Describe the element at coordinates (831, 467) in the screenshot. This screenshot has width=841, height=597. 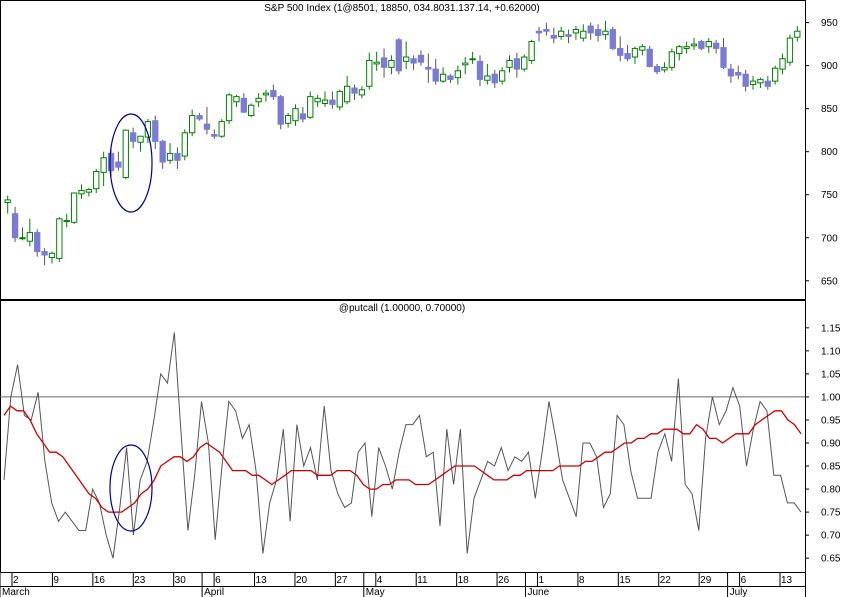
I see `putcall-y-tick-label: 0.85` at that location.